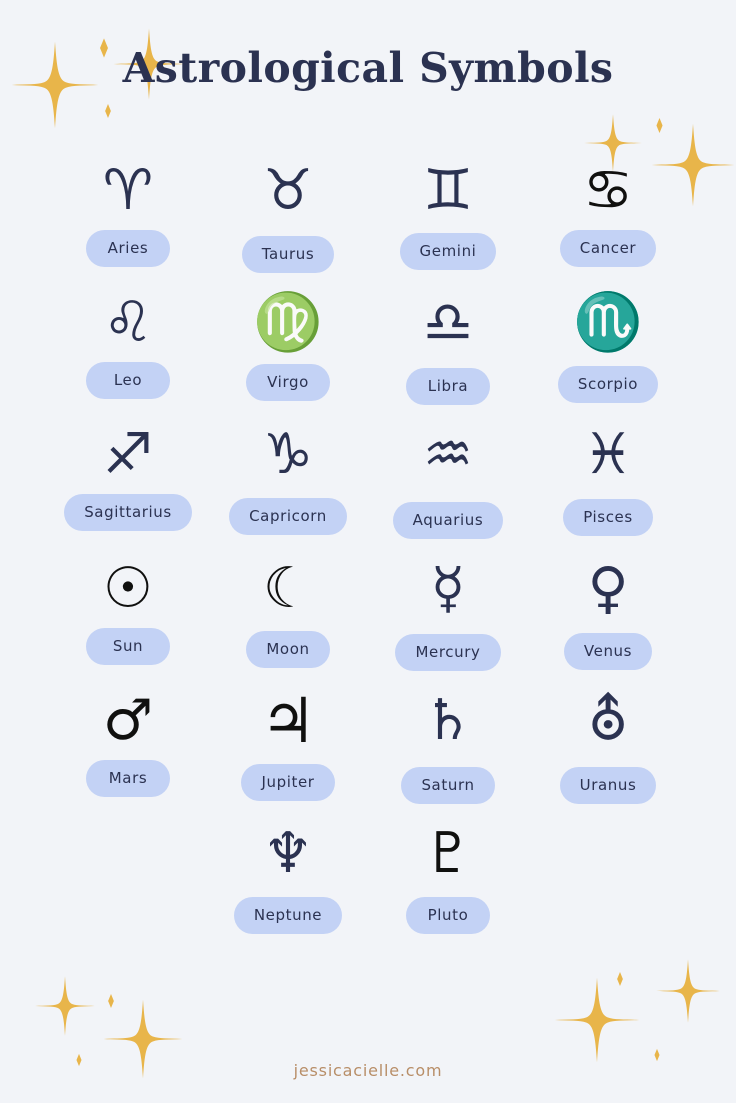 The width and height of the screenshot is (736, 1103). I want to click on symbol-label-leo: Leo, so click(128, 380).